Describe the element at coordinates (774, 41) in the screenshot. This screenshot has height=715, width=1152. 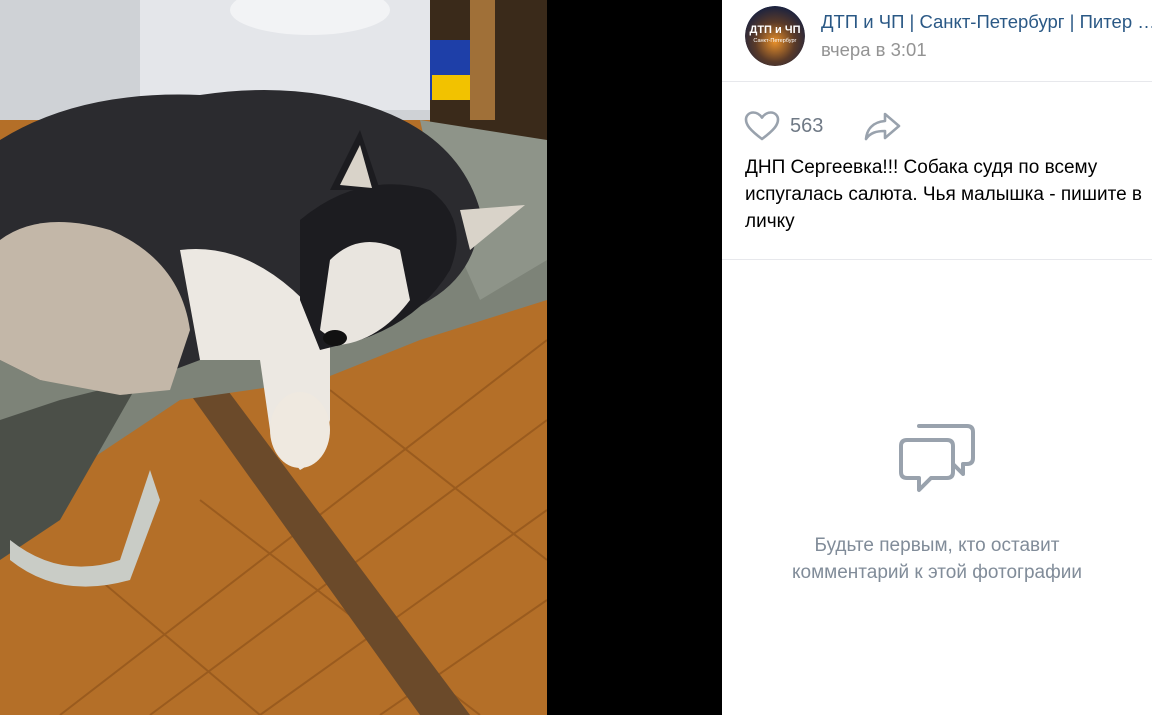
I see `svg-text: Санкт-Петербург` at that location.